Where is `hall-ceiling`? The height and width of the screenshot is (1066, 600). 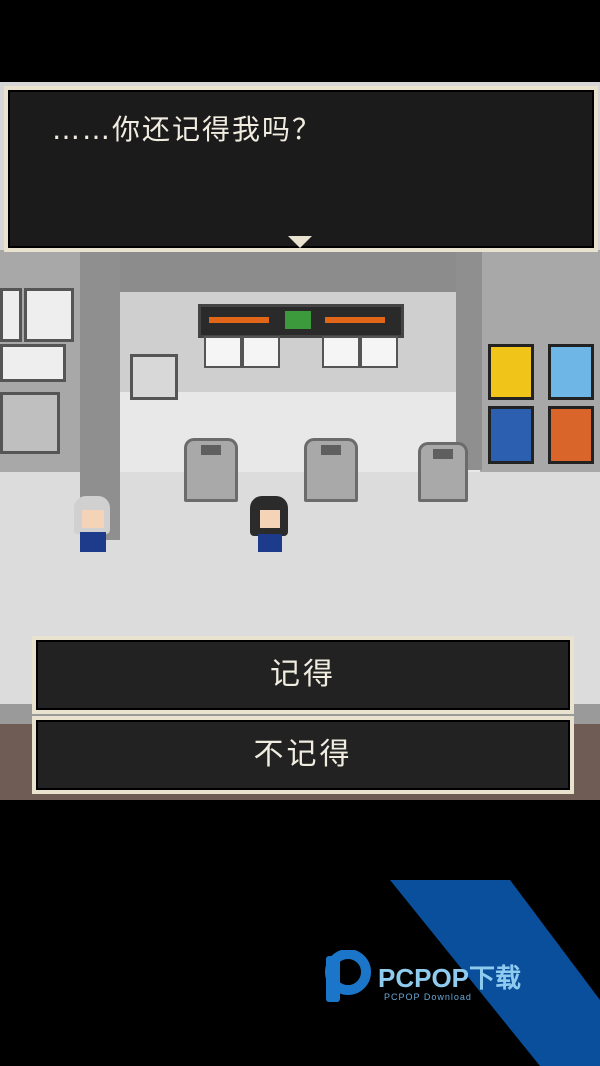
hall-ceiling is located at coordinates (288, 272).